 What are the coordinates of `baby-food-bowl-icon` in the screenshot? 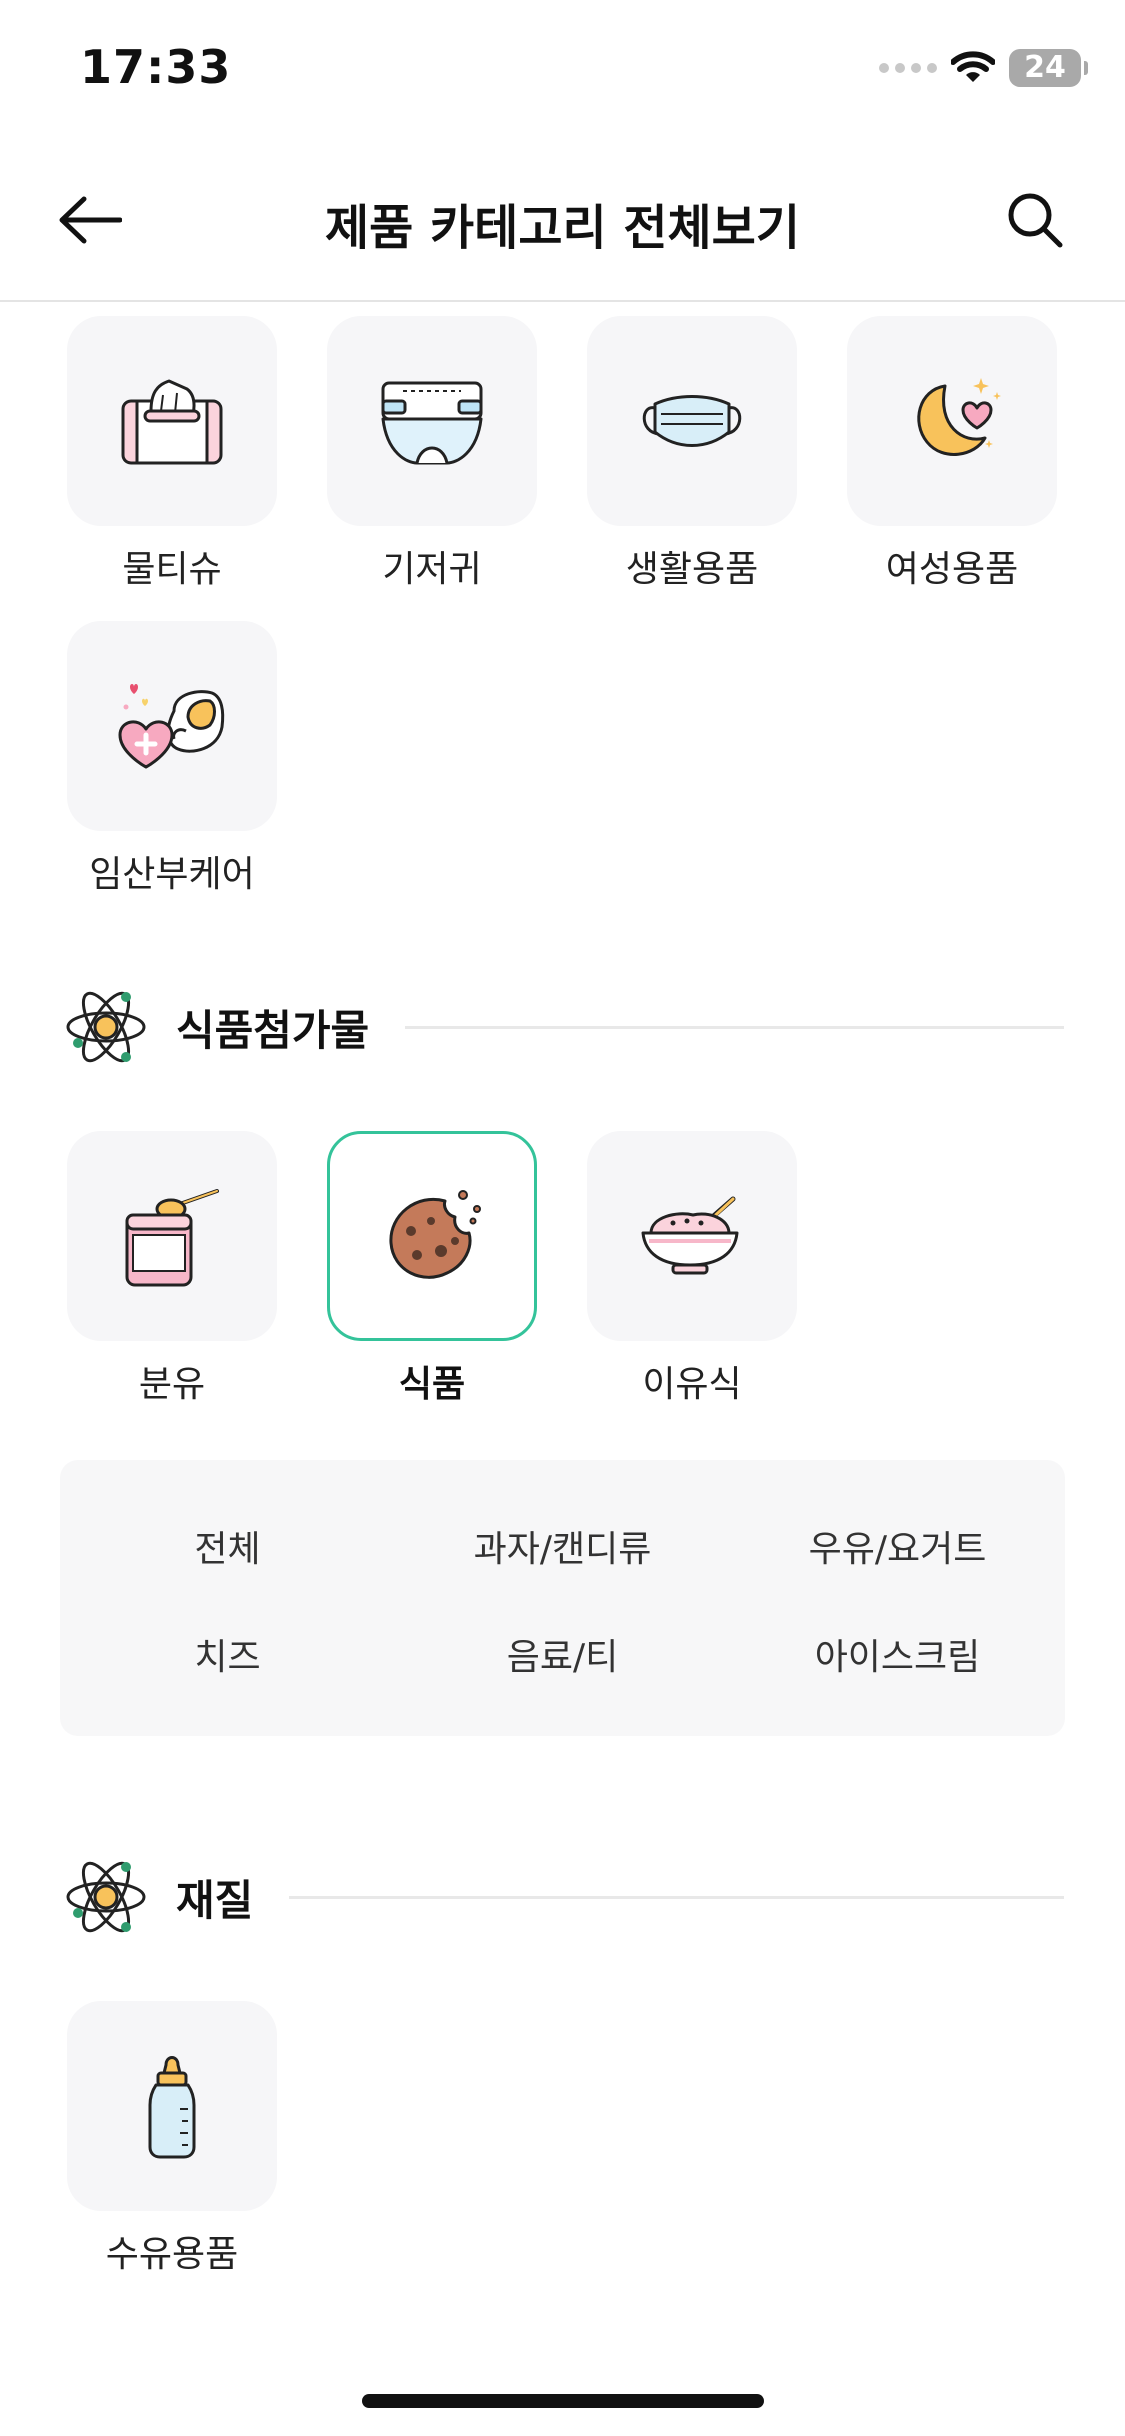 It's located at (690, 1235).